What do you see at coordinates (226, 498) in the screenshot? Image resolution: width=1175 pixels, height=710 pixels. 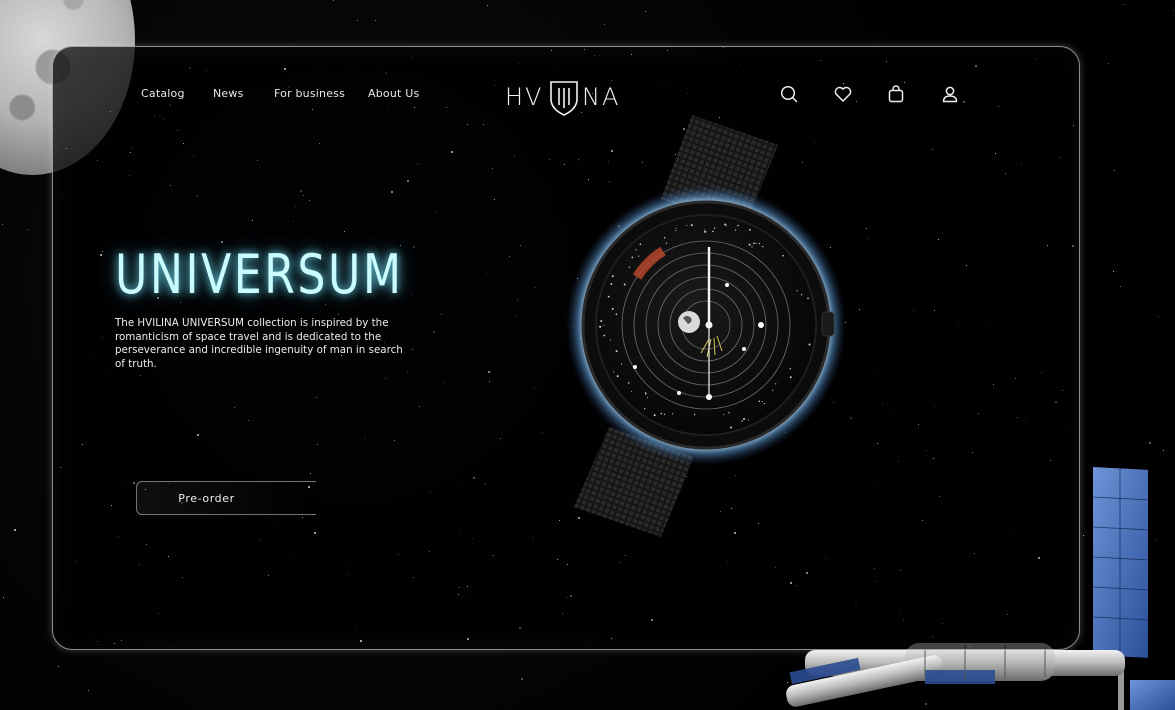 I see `preorder-button: Pre-order` at bounding box center [226, 498].